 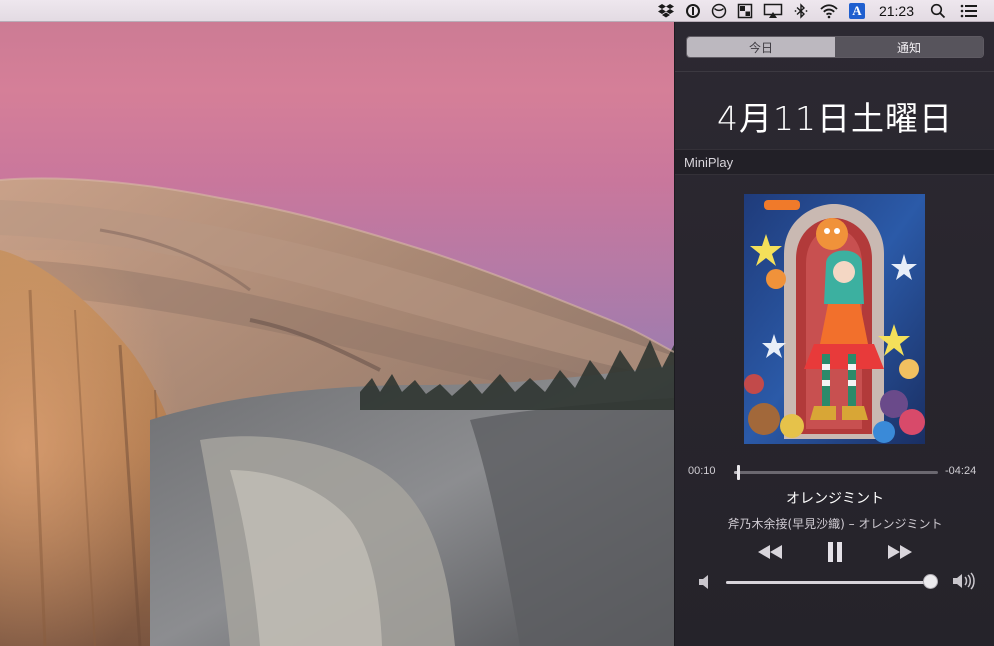 What do you see at coordinates (709, 162) in the screenshot?
I see `widget-title: MiniPlay` at bounding box center [709, 162].